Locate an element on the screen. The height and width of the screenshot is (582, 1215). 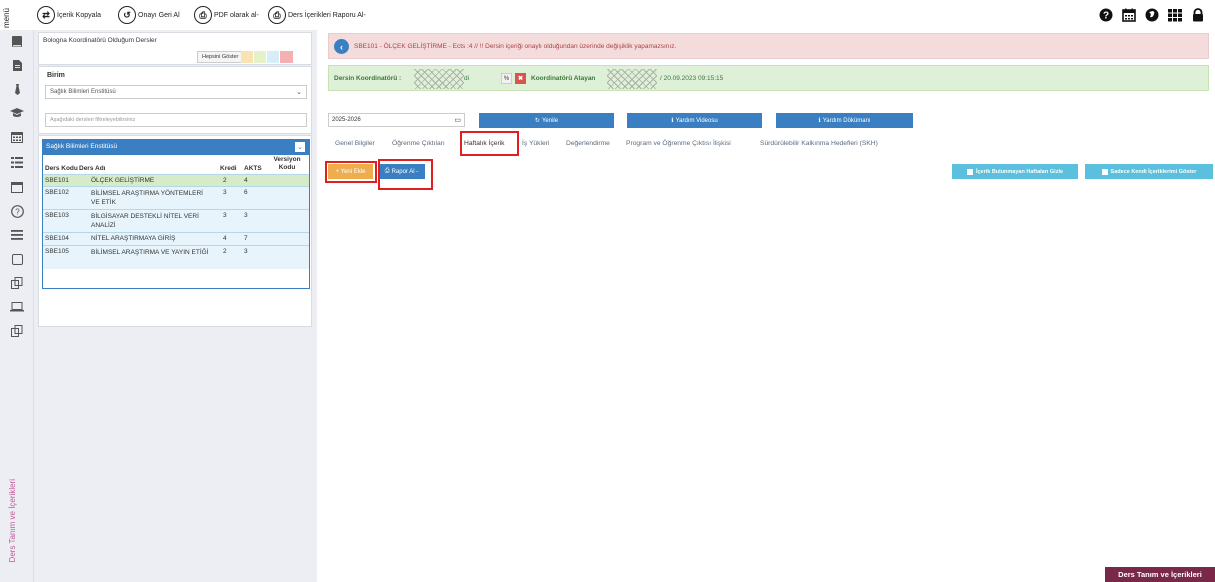
unit-select-value: Sağlık Bilimleri Enstitüsü is located at coordinates (83, 92).